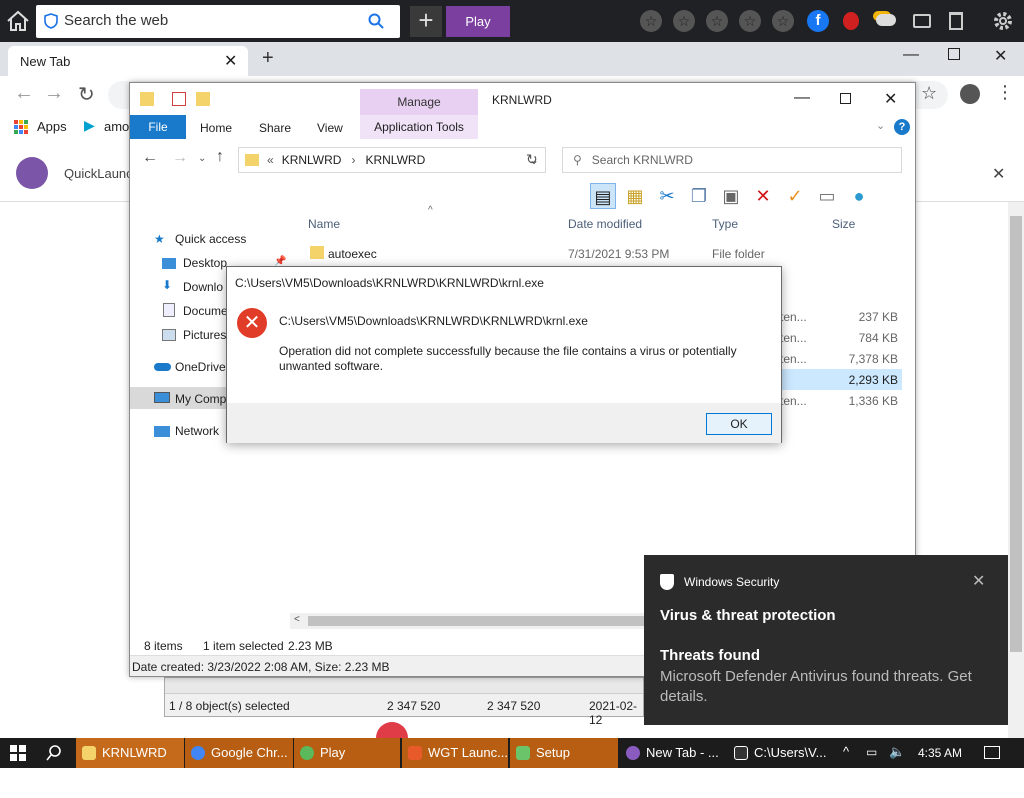 The image size is (1024, 798). Describe the element at coordinates (871, 752) in the screenshot. I see `network-icon: ▭` at that location.